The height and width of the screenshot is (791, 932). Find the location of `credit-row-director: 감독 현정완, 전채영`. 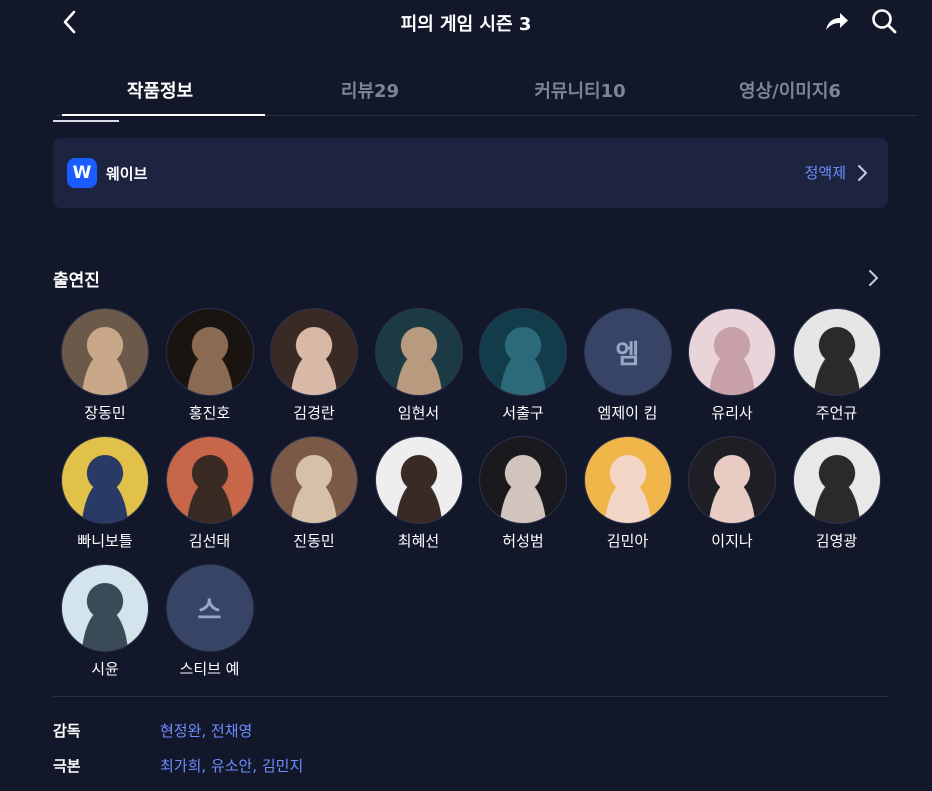

credit-row-director: 감독 현정완, 전채영 is located at coordinates (152, 730).